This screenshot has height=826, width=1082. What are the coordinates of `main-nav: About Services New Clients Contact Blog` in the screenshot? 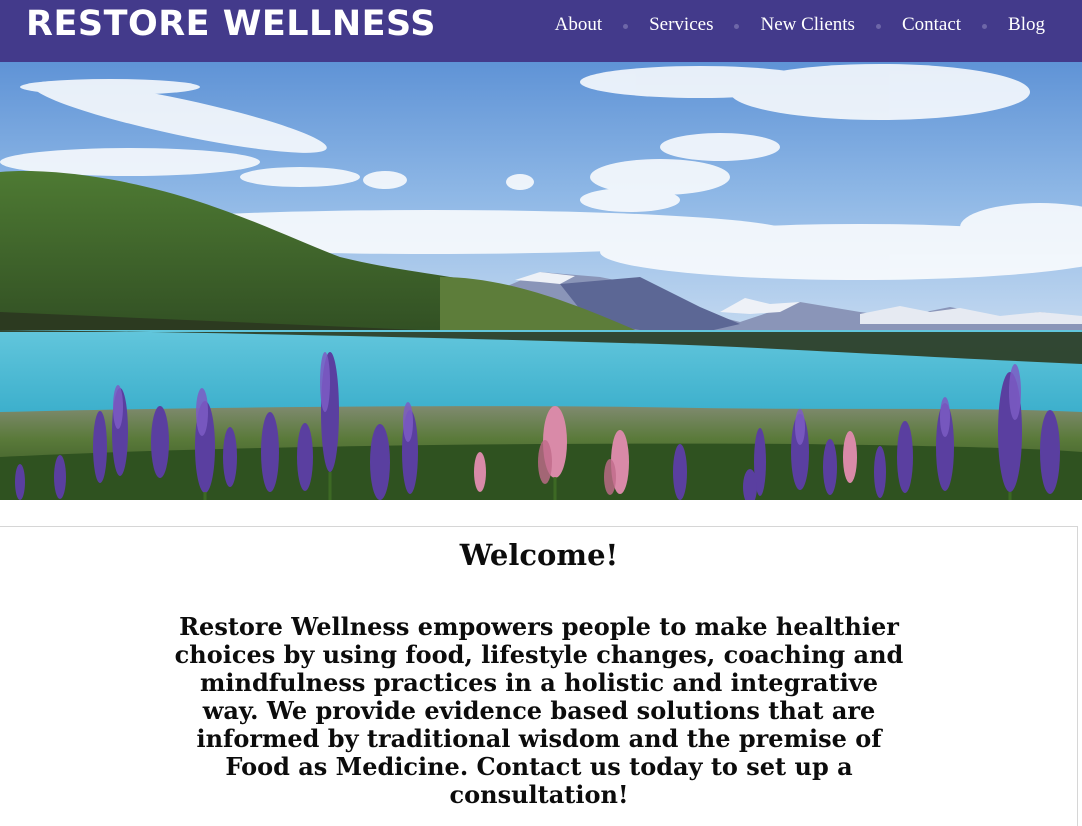 It's located at (800, 25).